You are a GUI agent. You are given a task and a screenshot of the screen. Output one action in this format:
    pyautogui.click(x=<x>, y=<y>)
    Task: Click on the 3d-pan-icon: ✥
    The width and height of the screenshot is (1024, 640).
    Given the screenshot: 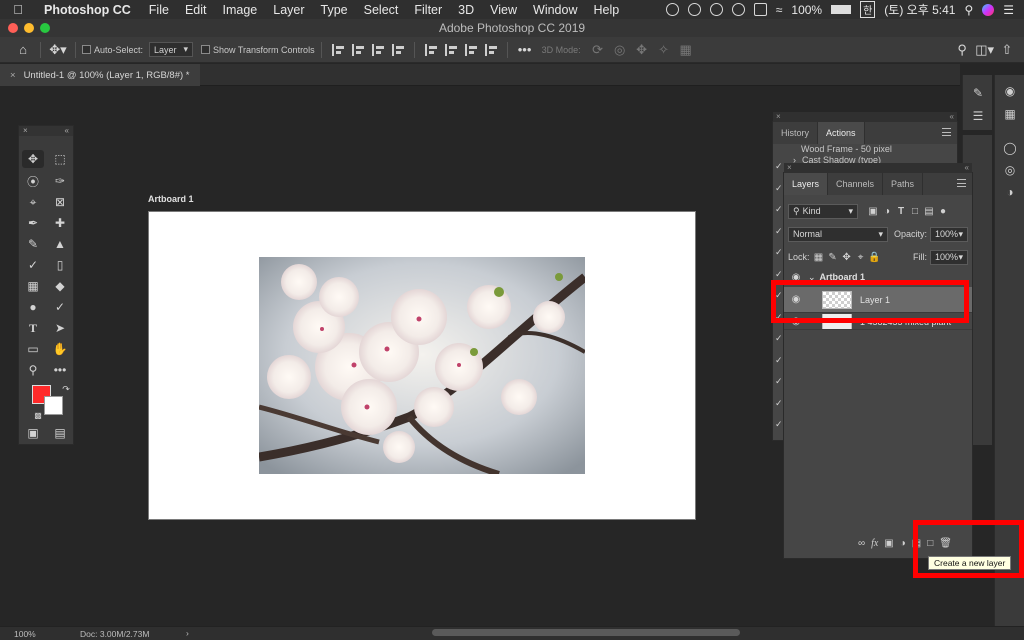 What is the action you would take?
    pyautogui.click(x=642, y=50)
    